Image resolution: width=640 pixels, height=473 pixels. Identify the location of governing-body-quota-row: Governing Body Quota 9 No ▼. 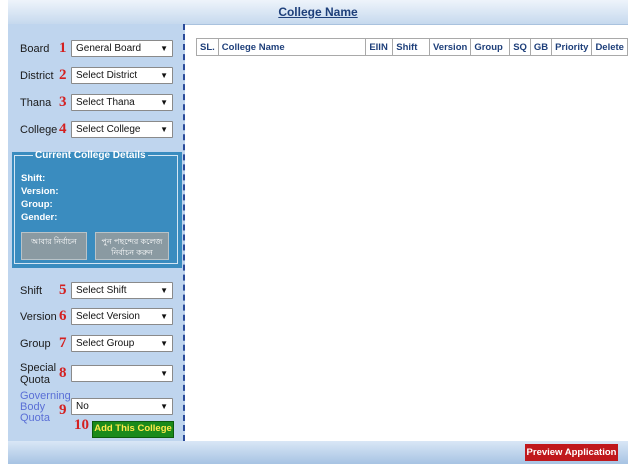
(95, 406).